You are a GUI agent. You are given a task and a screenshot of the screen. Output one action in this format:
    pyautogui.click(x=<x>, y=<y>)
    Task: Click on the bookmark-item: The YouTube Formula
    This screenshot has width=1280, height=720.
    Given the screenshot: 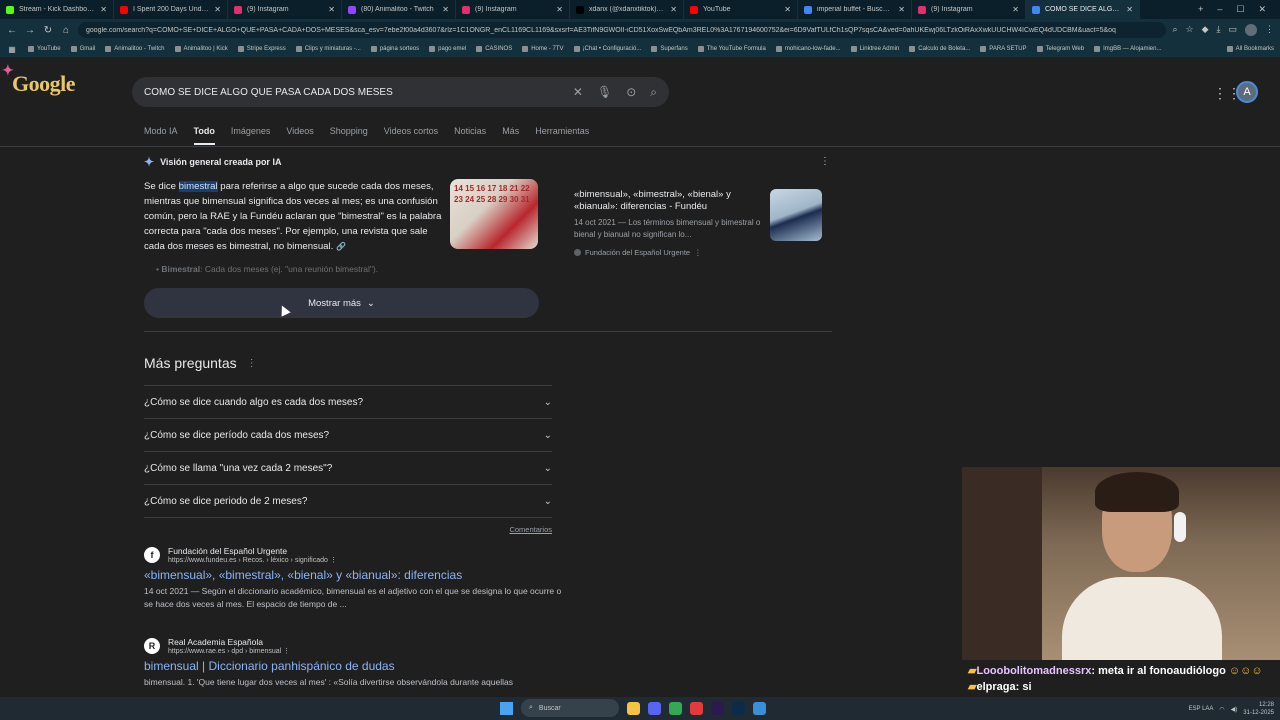 What is the action you would take?
    pyautogui.click(x=731, y=49)
    